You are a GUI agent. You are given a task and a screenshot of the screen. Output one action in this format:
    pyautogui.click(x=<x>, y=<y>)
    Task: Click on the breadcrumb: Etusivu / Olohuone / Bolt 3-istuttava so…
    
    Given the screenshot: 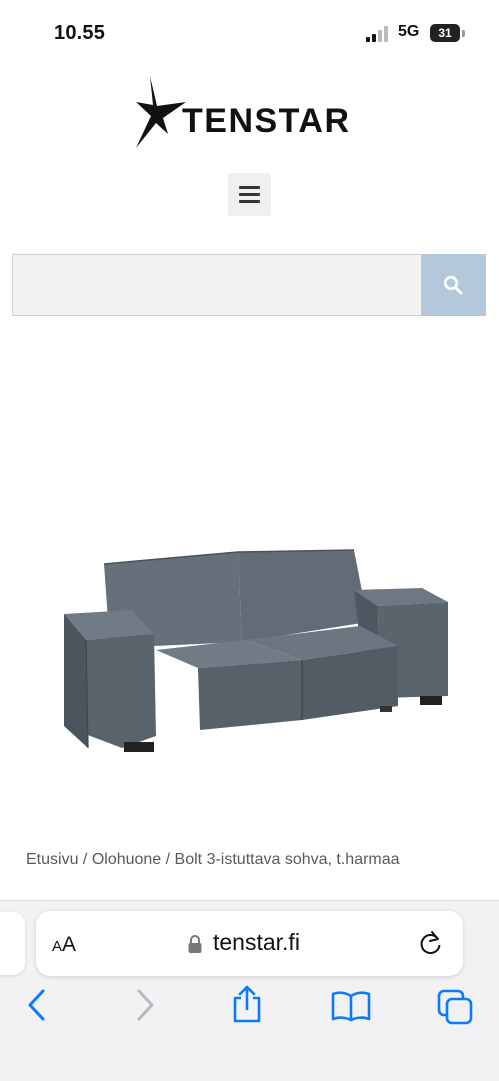 What is the action you would take?
    pyautogui.click(x=226, y=860)
    